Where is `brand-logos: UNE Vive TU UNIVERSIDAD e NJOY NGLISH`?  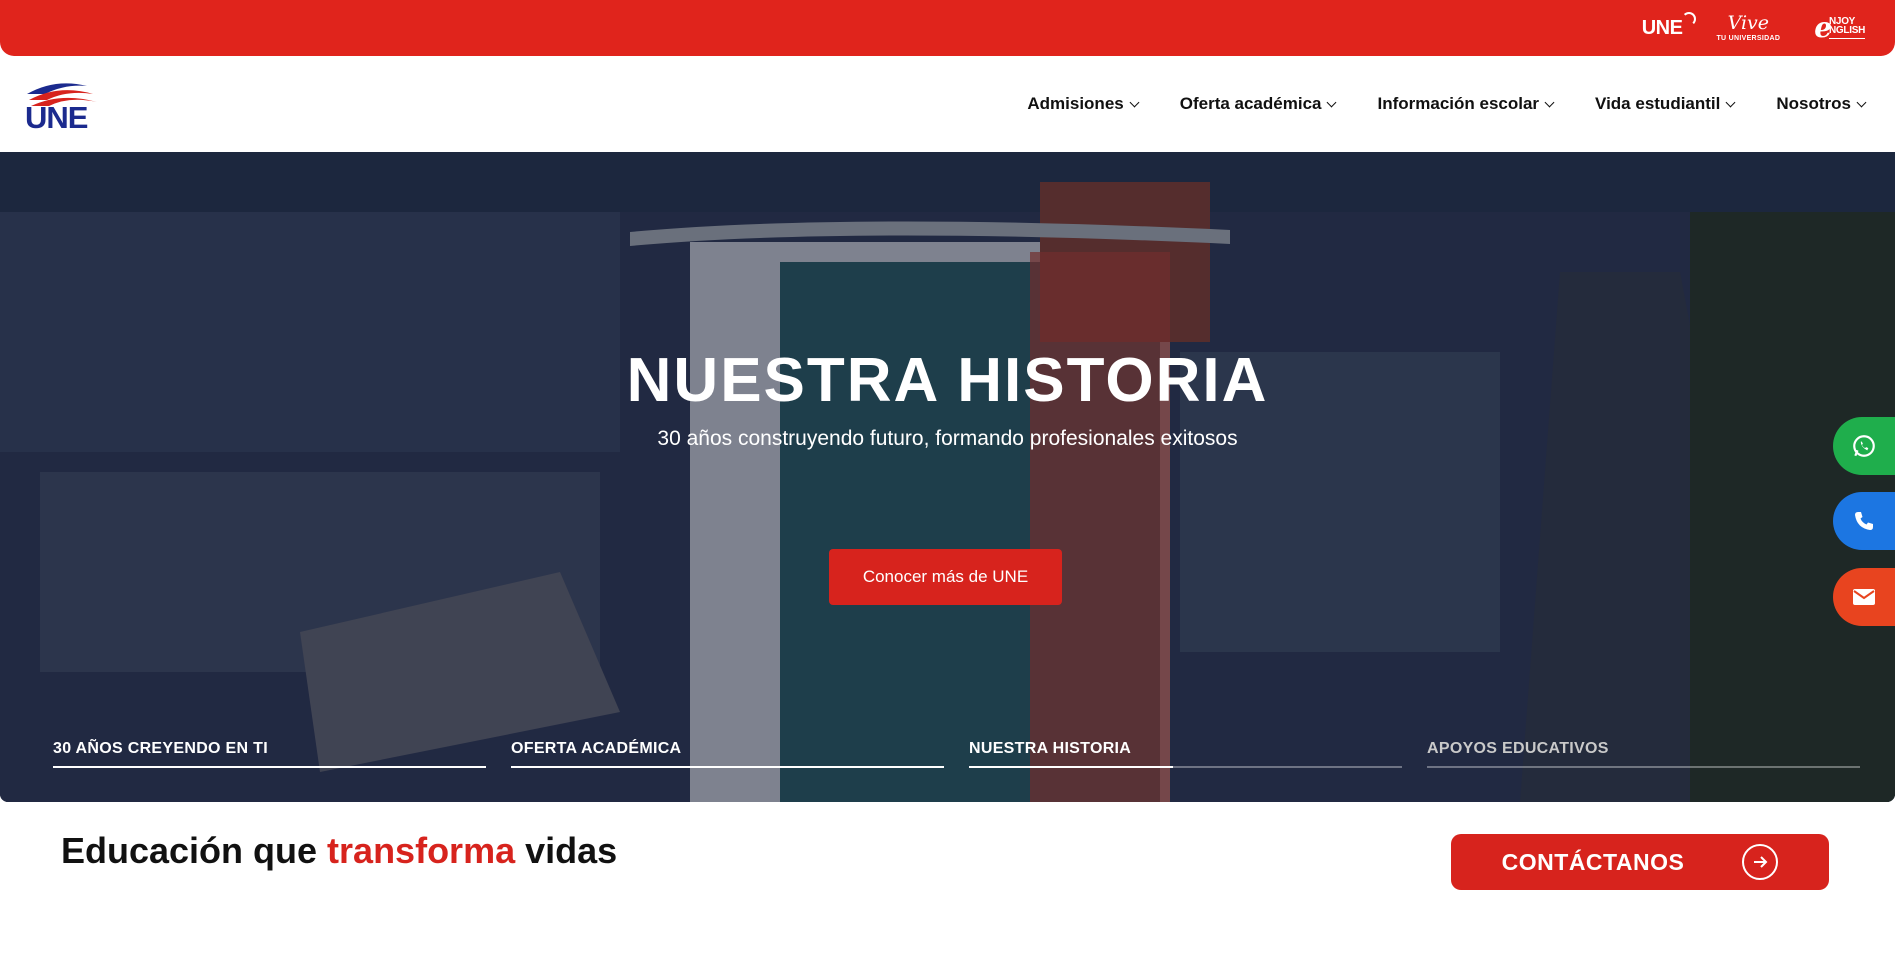 brand-logos: UNE Vive TU UNIVERSIDAD e NJOY NGLISH is located at coordinates (1753, 28).